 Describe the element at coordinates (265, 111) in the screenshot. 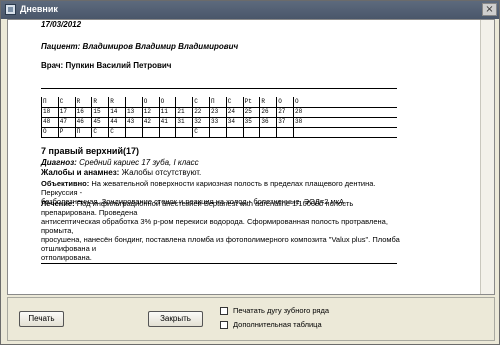

I see `upper-number-cell: 26` at that location.